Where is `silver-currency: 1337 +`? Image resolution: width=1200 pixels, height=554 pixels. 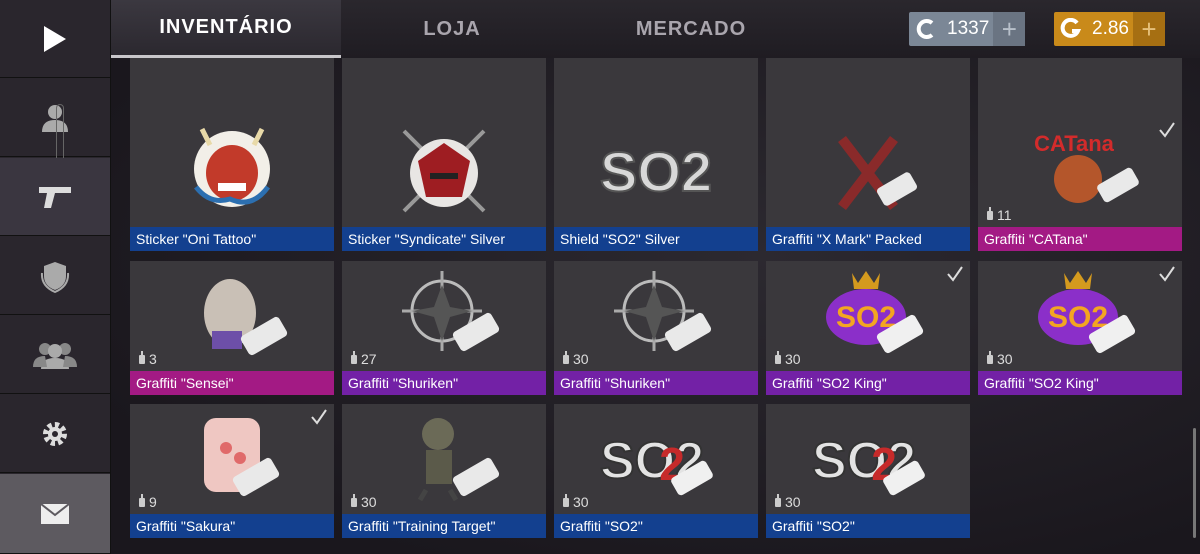 silver-currency: 1337 + is located at coordinates (967, 29).